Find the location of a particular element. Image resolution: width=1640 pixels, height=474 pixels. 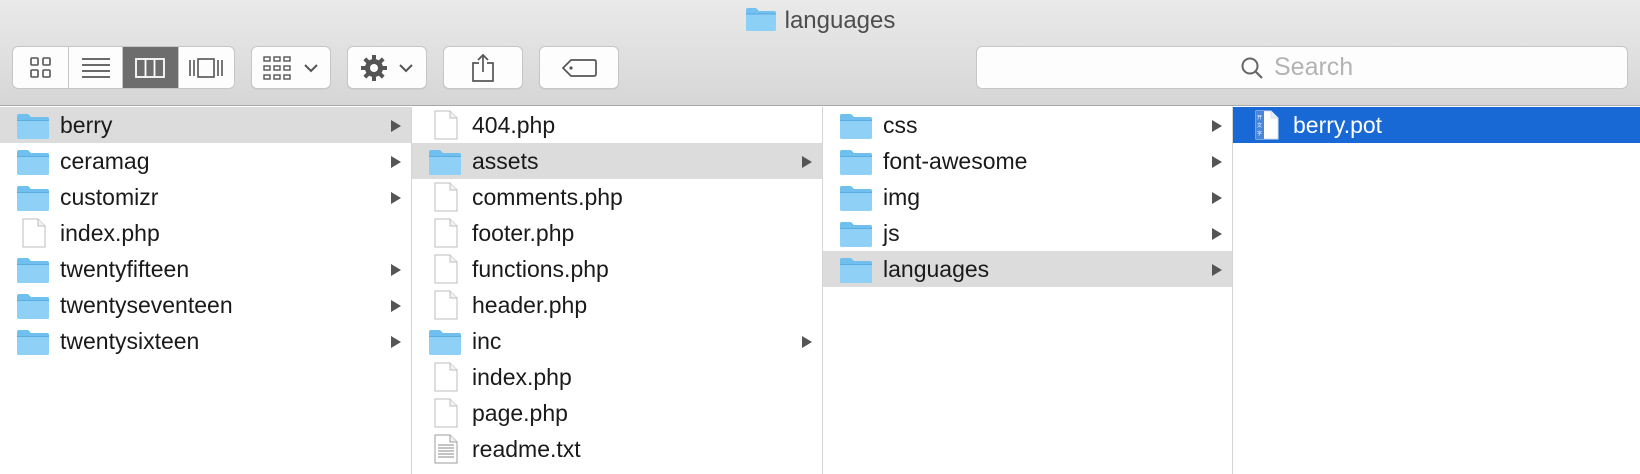

file-row: page.php is located at coordinates (617, 413).